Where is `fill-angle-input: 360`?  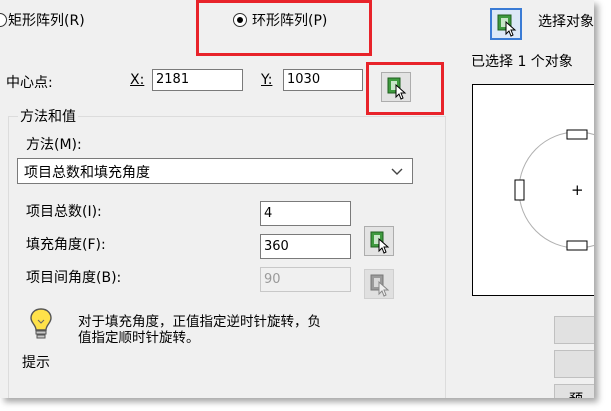 fill-angle-input: 360 is located at coordinates (305, 246).